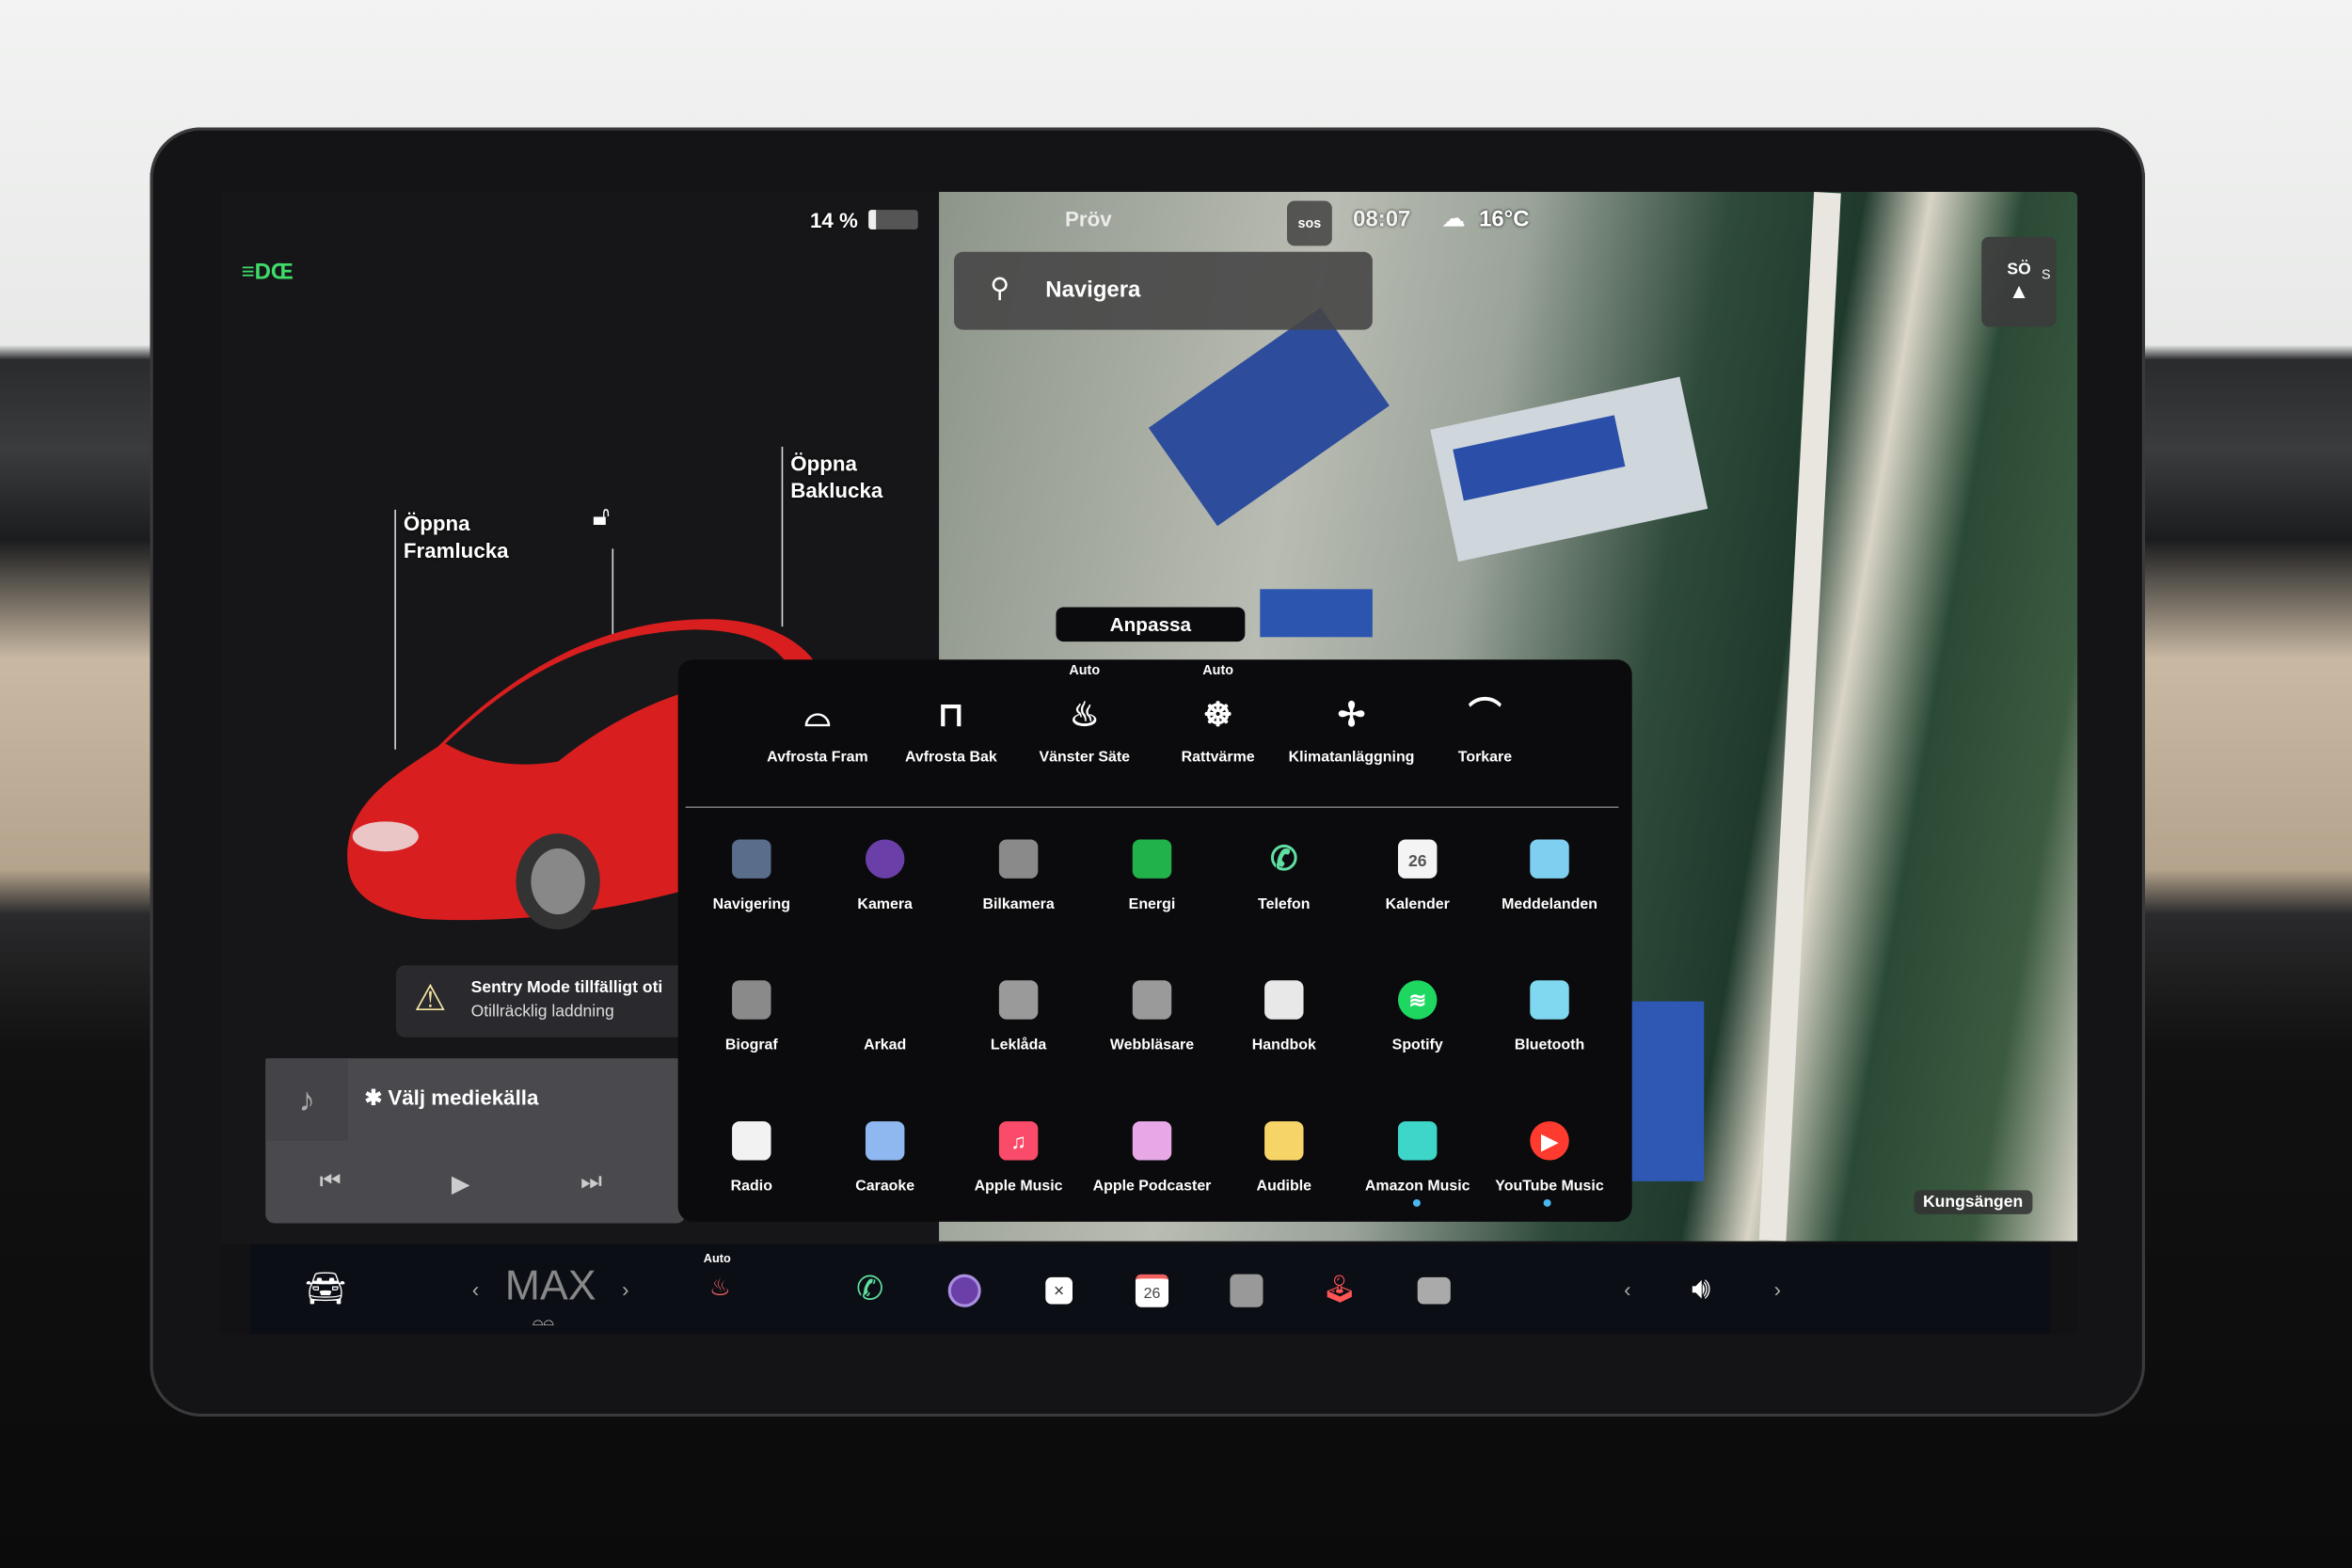 The width and height of the screenshot is (2352, 1568). Describe the element at coordinates (1417, 1000) in the screenshot. I see `spotify-icon: ≋` at that location.